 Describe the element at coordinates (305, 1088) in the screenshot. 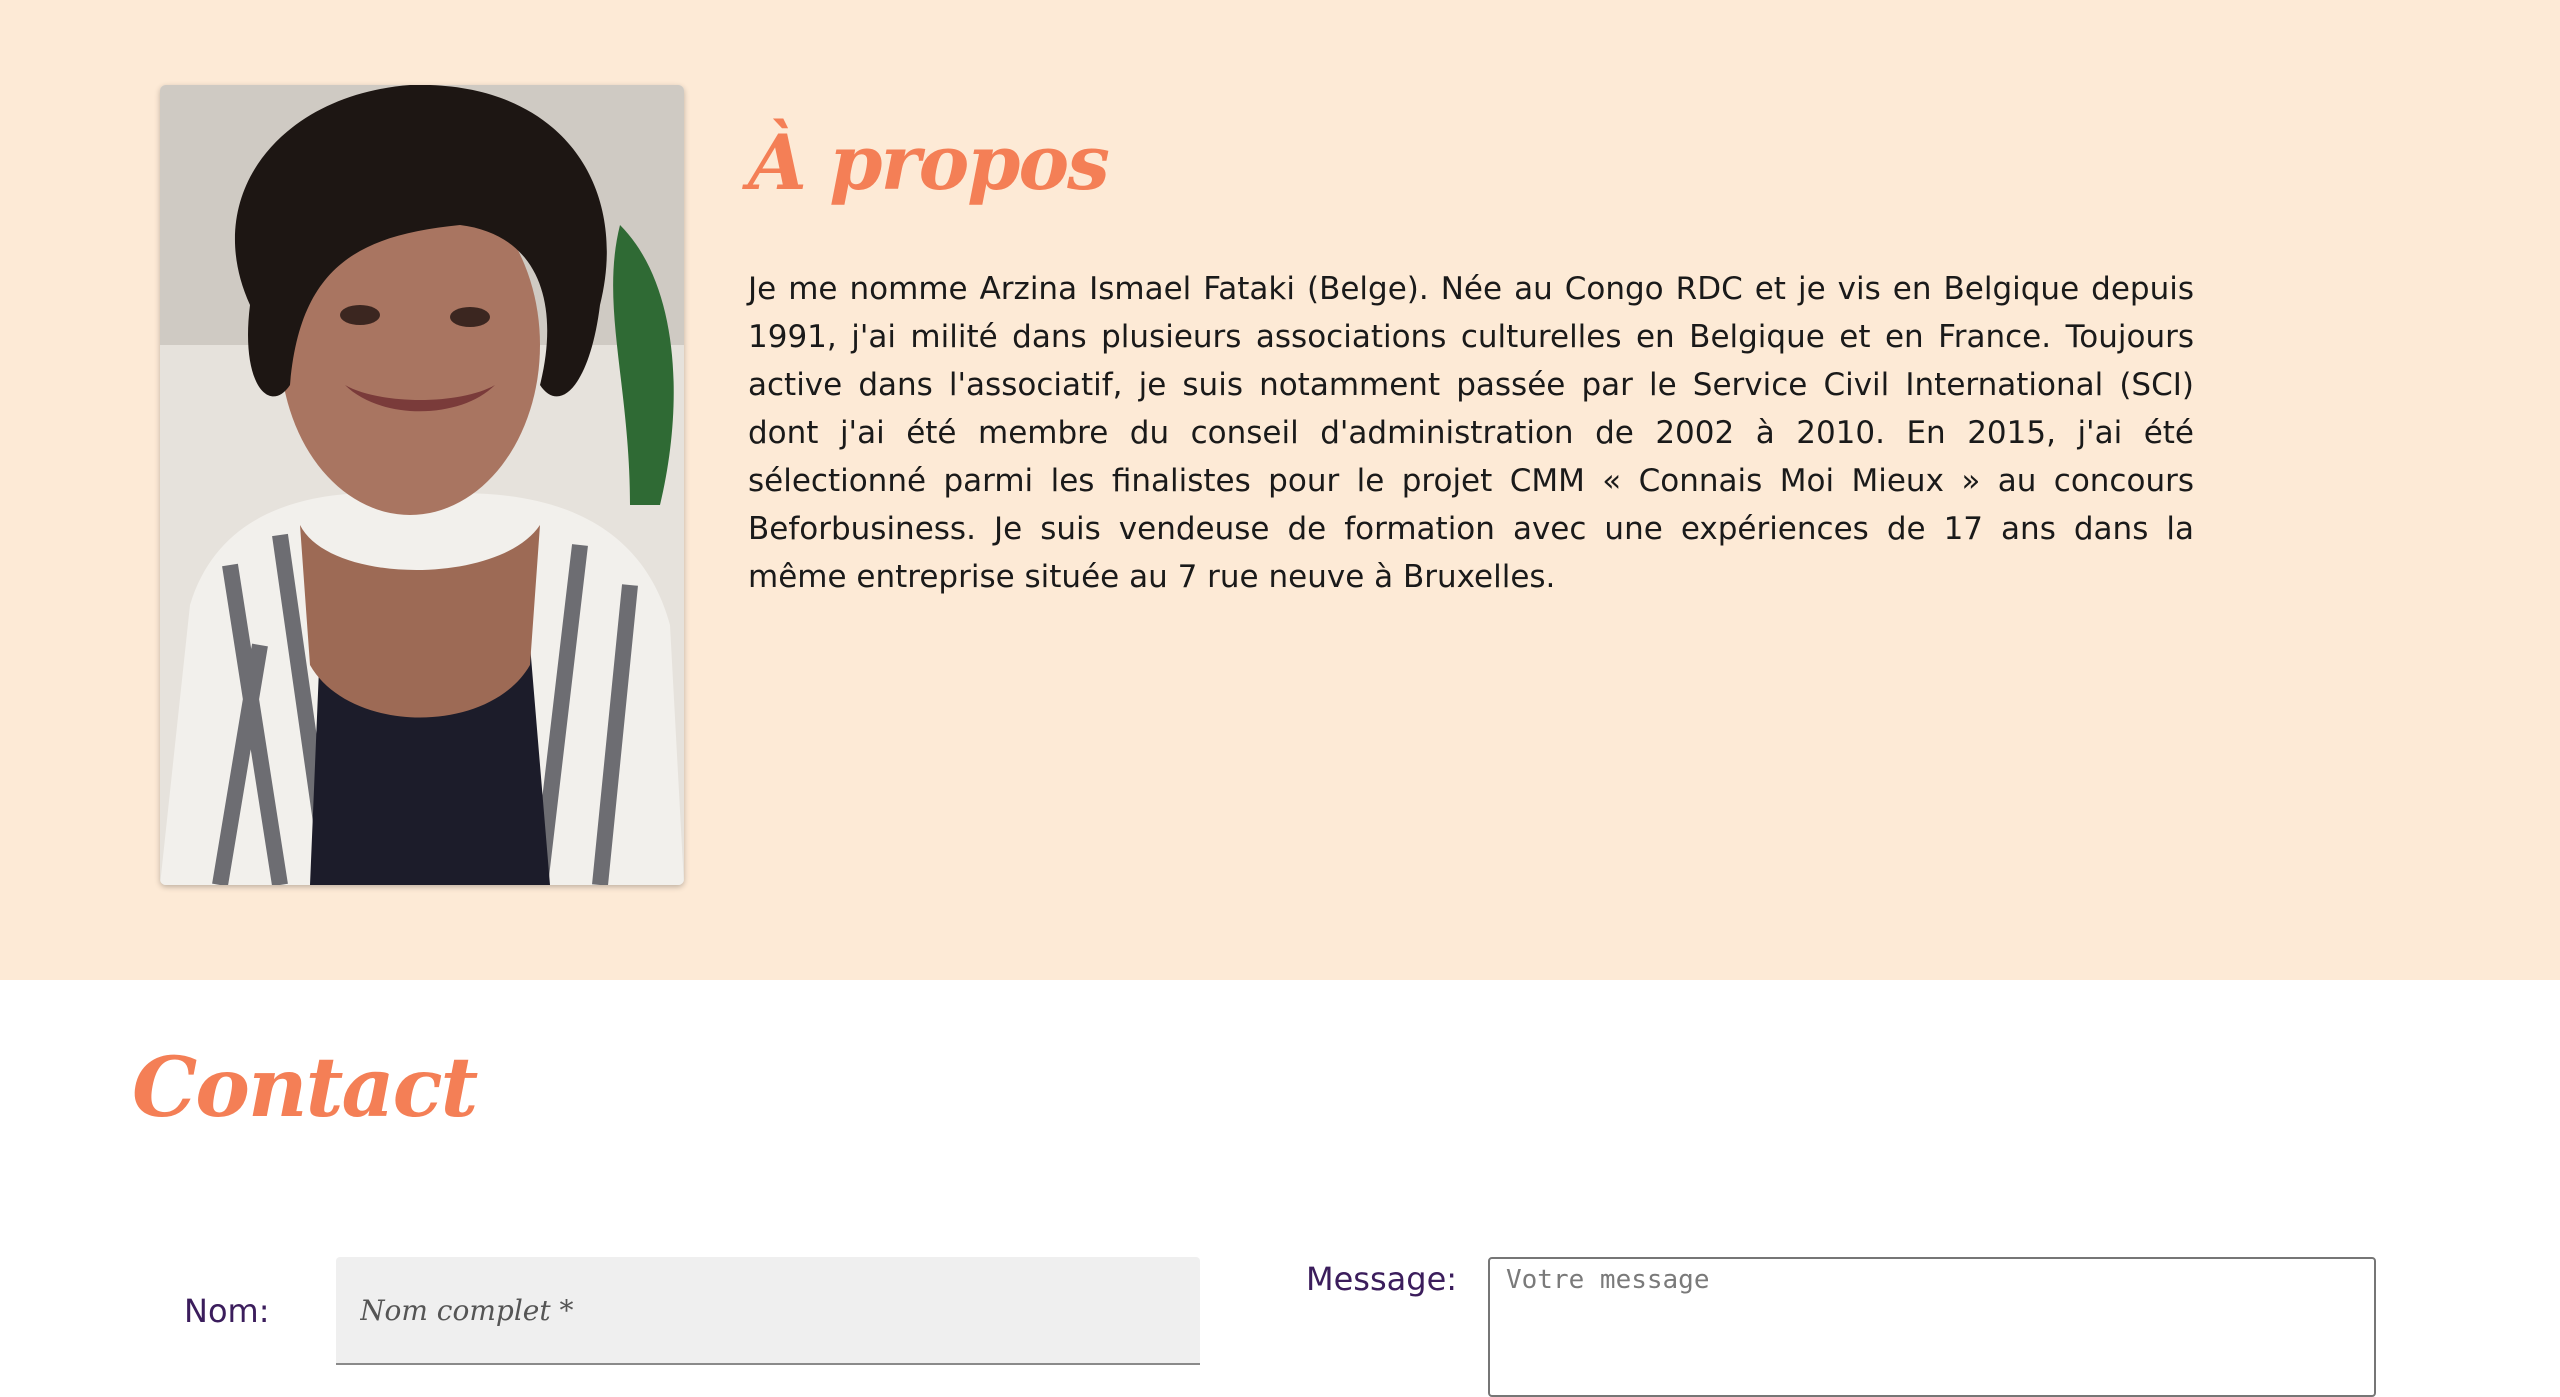

I see `contact-title: Contact` at that location.